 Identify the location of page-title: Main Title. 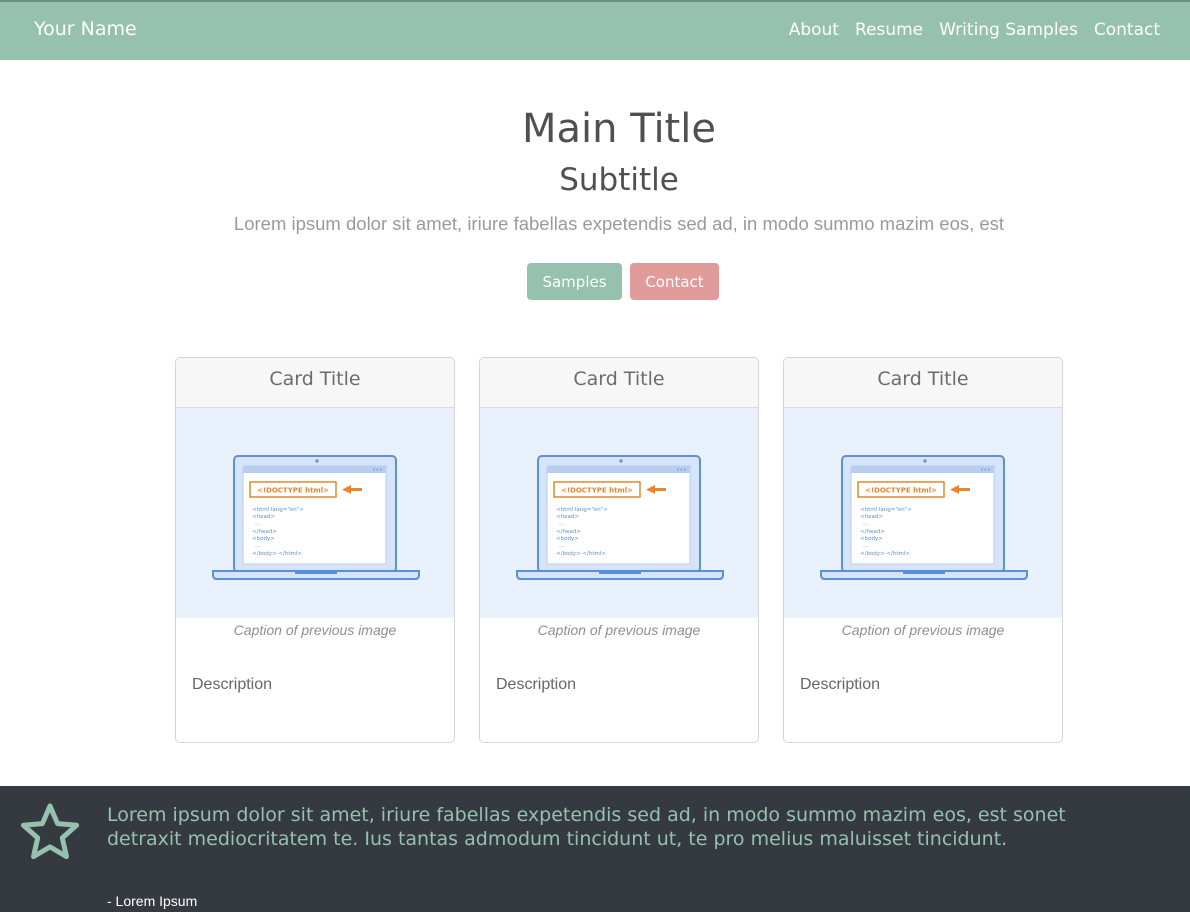
(619, 129).